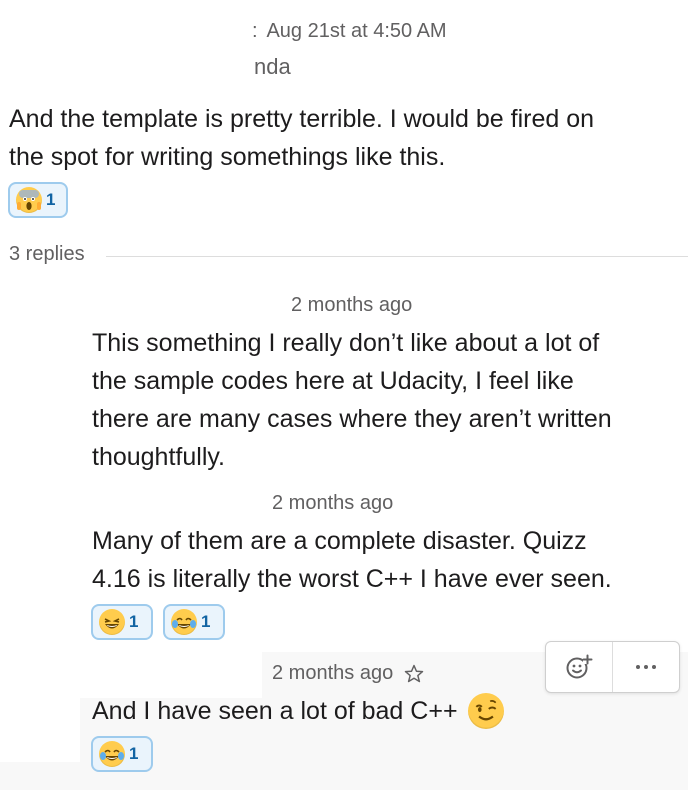  What do you see at coordinates (275, 711) in the screenshot?
I see `reply-text-line: And I have seen a lot of bad C++` at bounding box center [275, 711].